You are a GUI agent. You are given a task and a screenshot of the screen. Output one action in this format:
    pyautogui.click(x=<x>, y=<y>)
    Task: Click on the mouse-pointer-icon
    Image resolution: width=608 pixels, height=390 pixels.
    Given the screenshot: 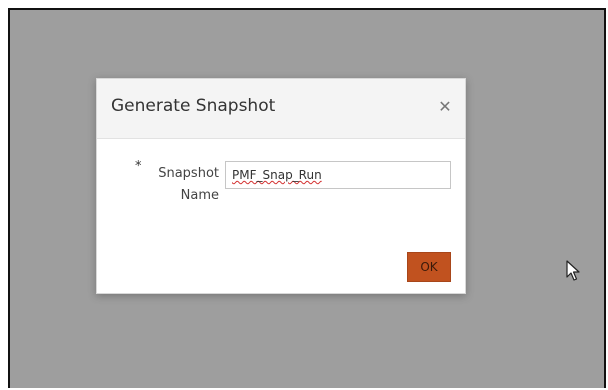 What is the action you would take?
    pyautogui.click(x=573, y=270)
    